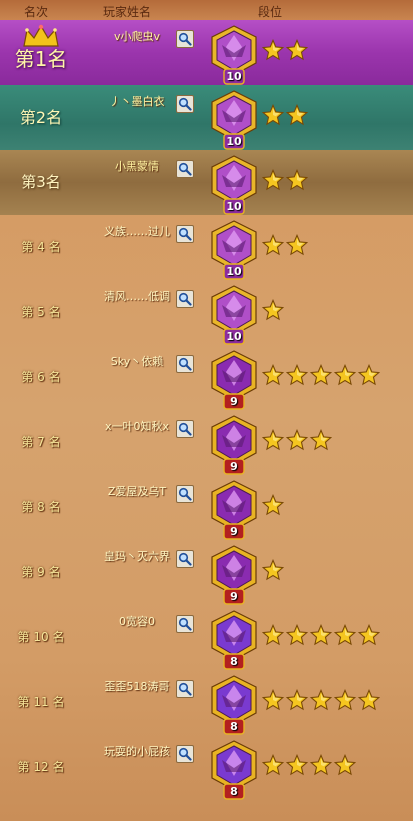  I want to click on tier-column-header: 段位, so click(270, 12).